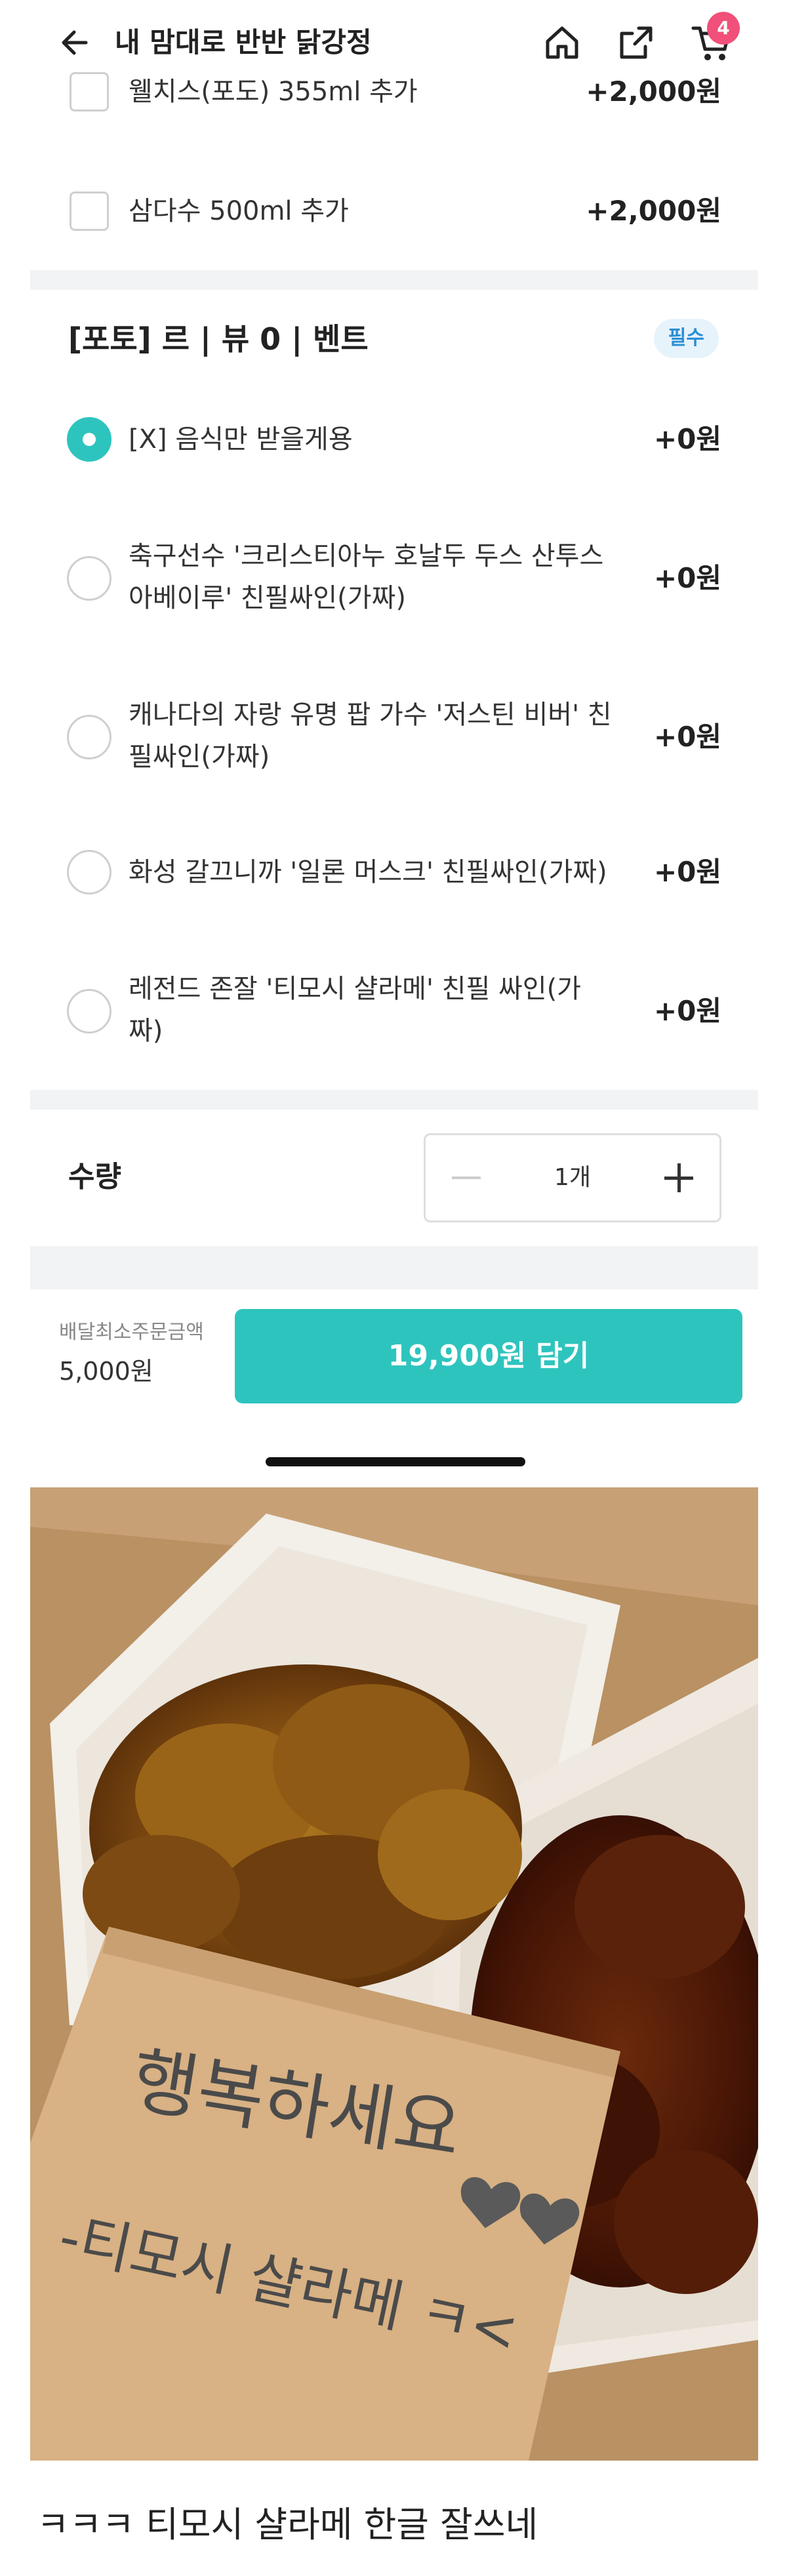  I want to click on home-button, so click(562, 43).